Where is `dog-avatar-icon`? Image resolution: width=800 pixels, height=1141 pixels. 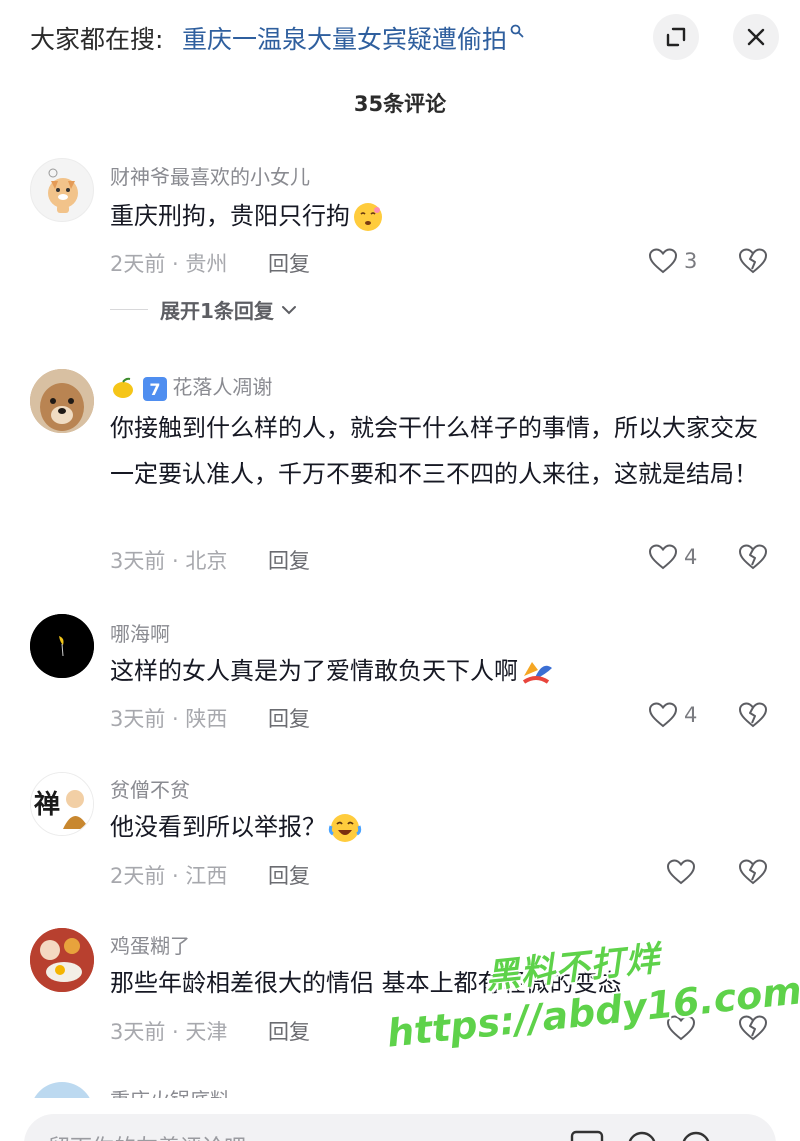 dog-avatar-icon is located at coordinates (63, 190).